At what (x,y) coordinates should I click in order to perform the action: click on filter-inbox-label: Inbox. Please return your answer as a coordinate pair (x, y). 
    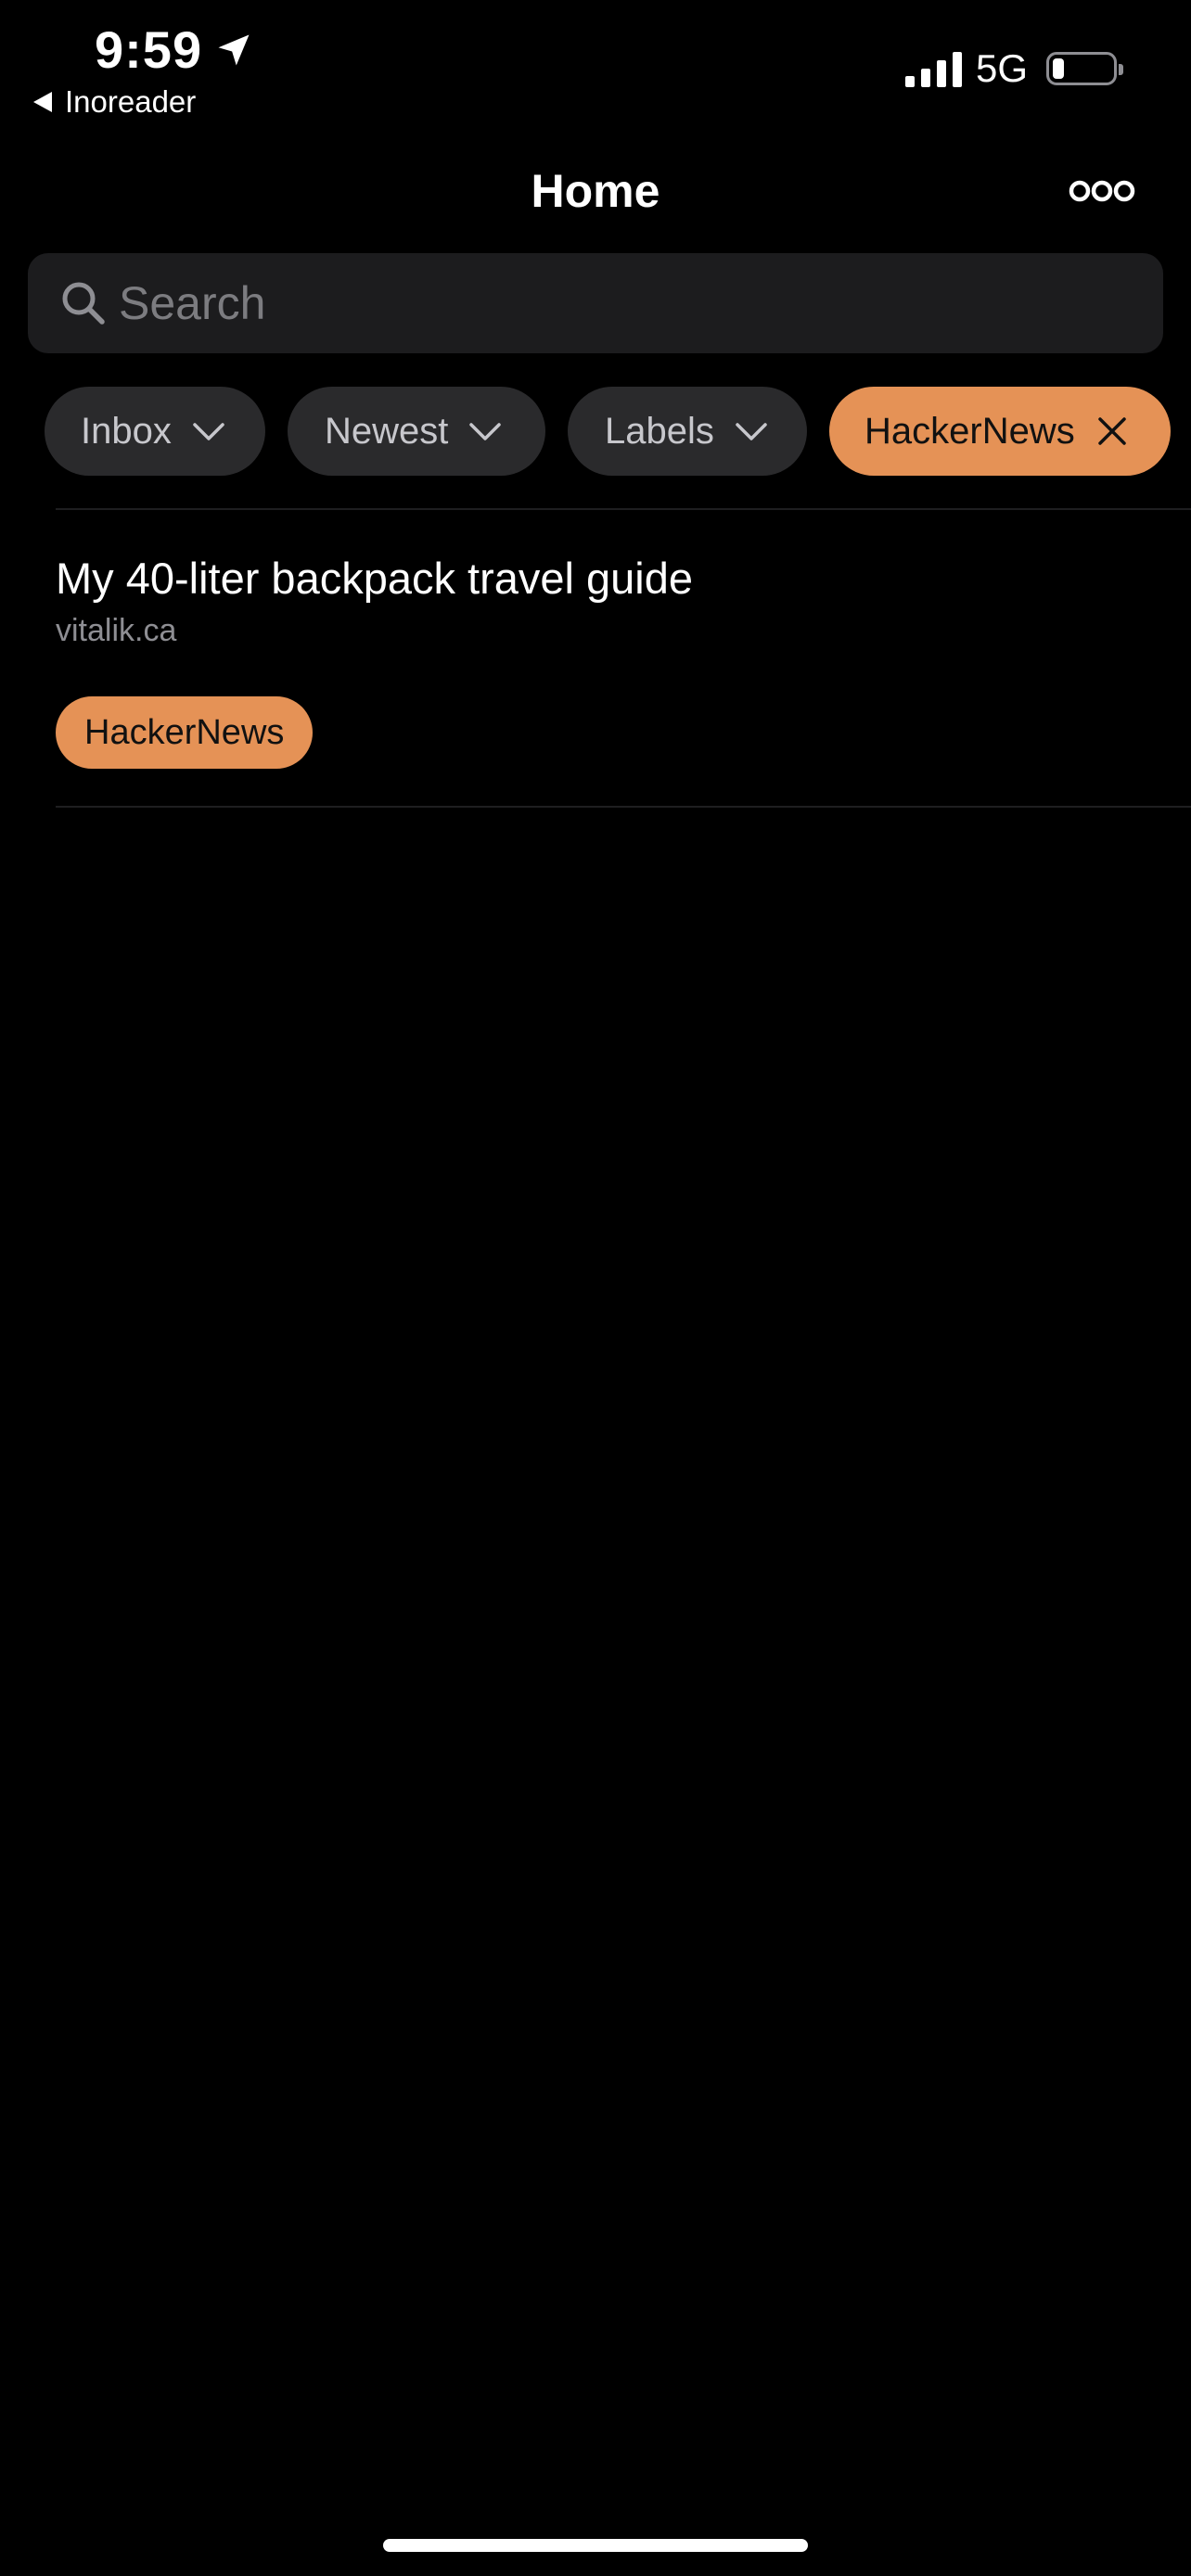
    Looking at the image, I should click on (127, 431).